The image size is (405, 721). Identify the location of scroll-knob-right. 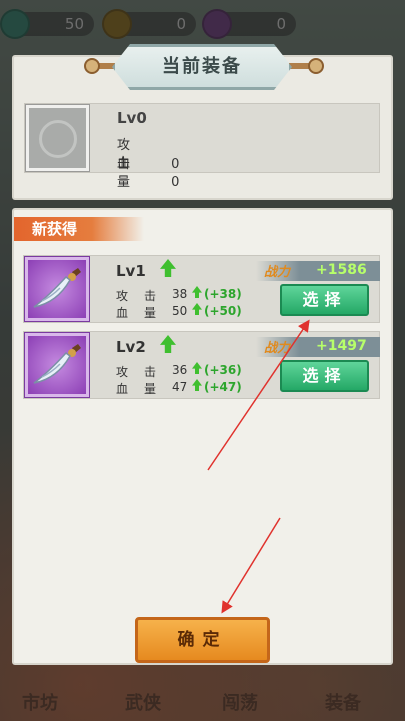
(316, 66).